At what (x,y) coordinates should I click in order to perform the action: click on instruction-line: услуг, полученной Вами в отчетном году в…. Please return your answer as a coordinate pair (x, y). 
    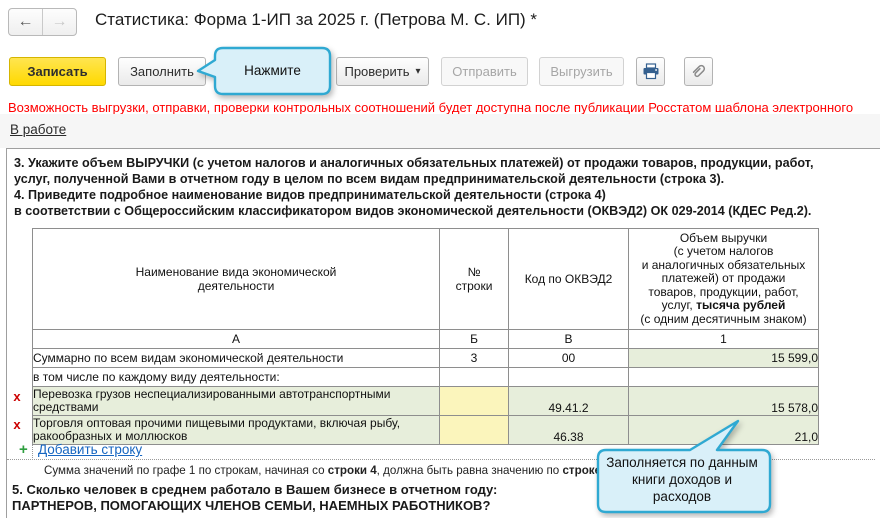
    Looking at the image, I should click on (369, 179).